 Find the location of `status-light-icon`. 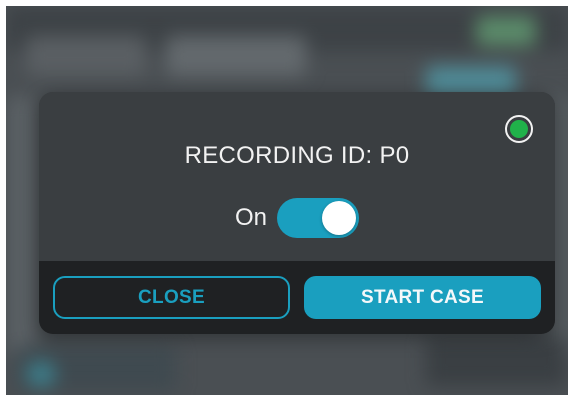

status-light-icon is located at coordinates (519, 129).